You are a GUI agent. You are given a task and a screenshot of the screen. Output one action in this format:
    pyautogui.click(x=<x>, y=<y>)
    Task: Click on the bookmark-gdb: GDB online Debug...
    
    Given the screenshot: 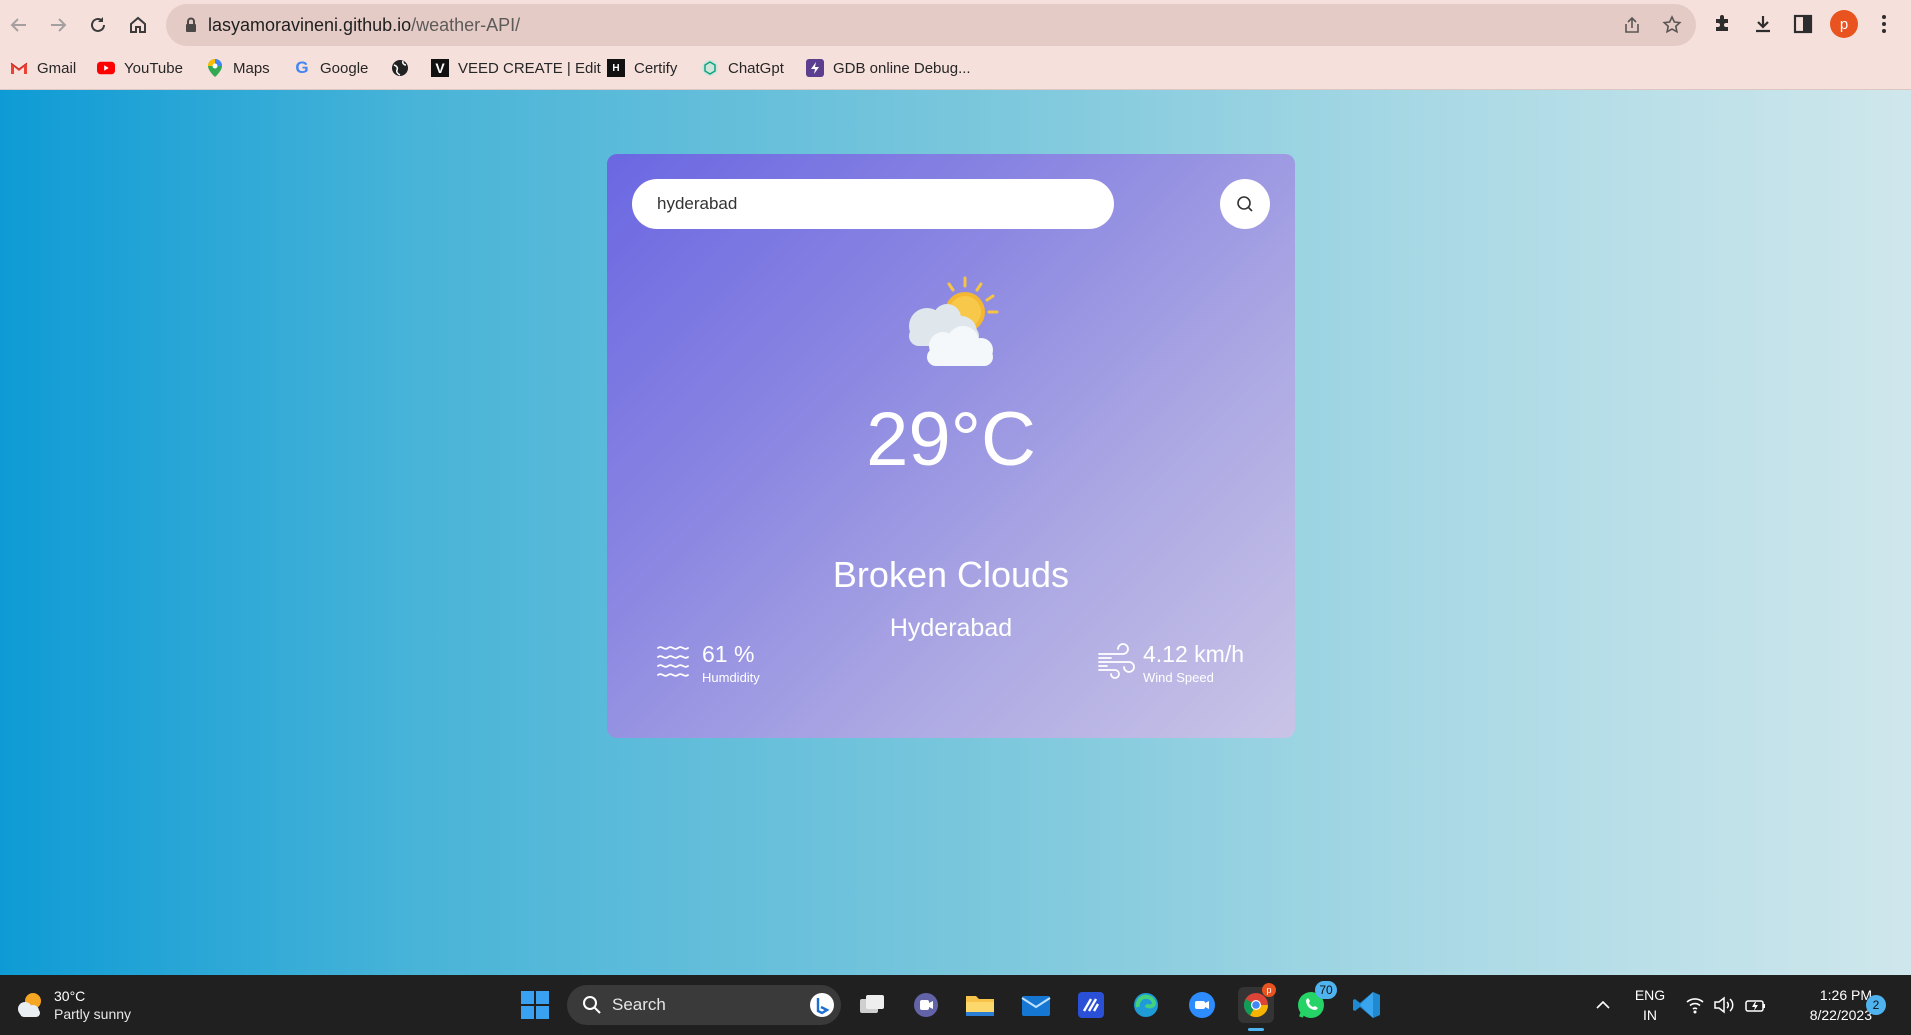 What is the action you would take?
    pyautogui.click(x=888, y=68)
    